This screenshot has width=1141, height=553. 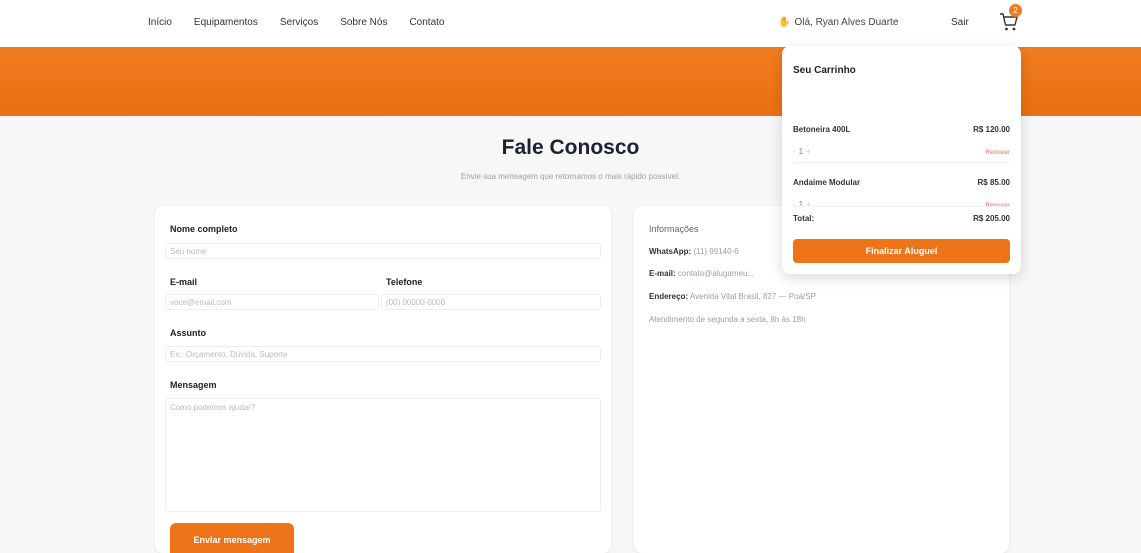 What do you see at coordinates (383, 354) in the screenshot?
I see `subject-input: Ex.: Orçamento, Dúvida, Suporte` at bounding box center [383, 354].